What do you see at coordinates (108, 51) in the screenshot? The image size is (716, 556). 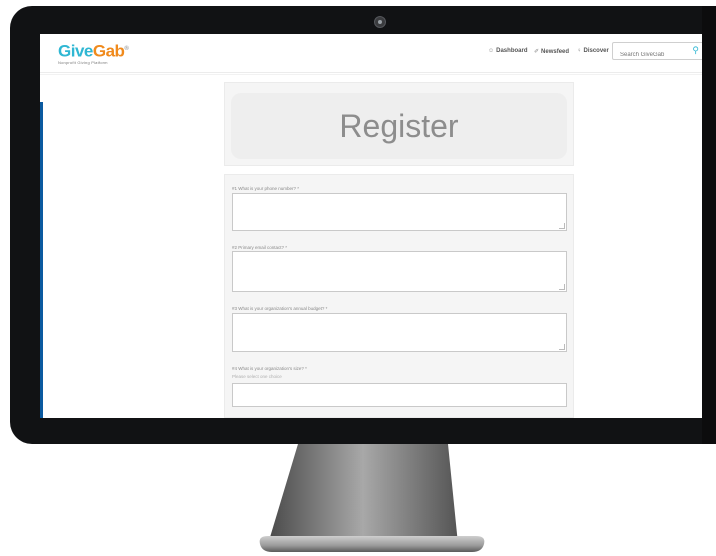 I see `logo-gab-text: Gab` at bounding box center [108, 51].